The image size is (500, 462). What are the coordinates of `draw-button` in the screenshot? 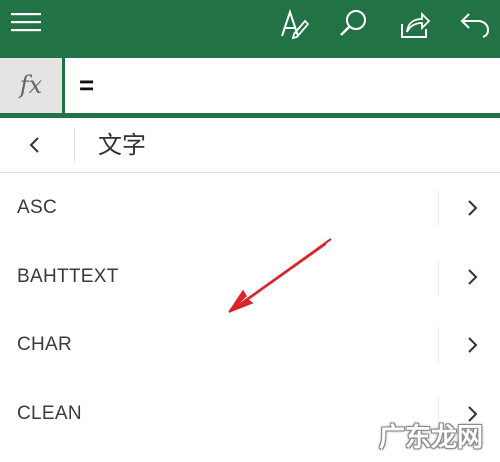 It's located at (294, 26).